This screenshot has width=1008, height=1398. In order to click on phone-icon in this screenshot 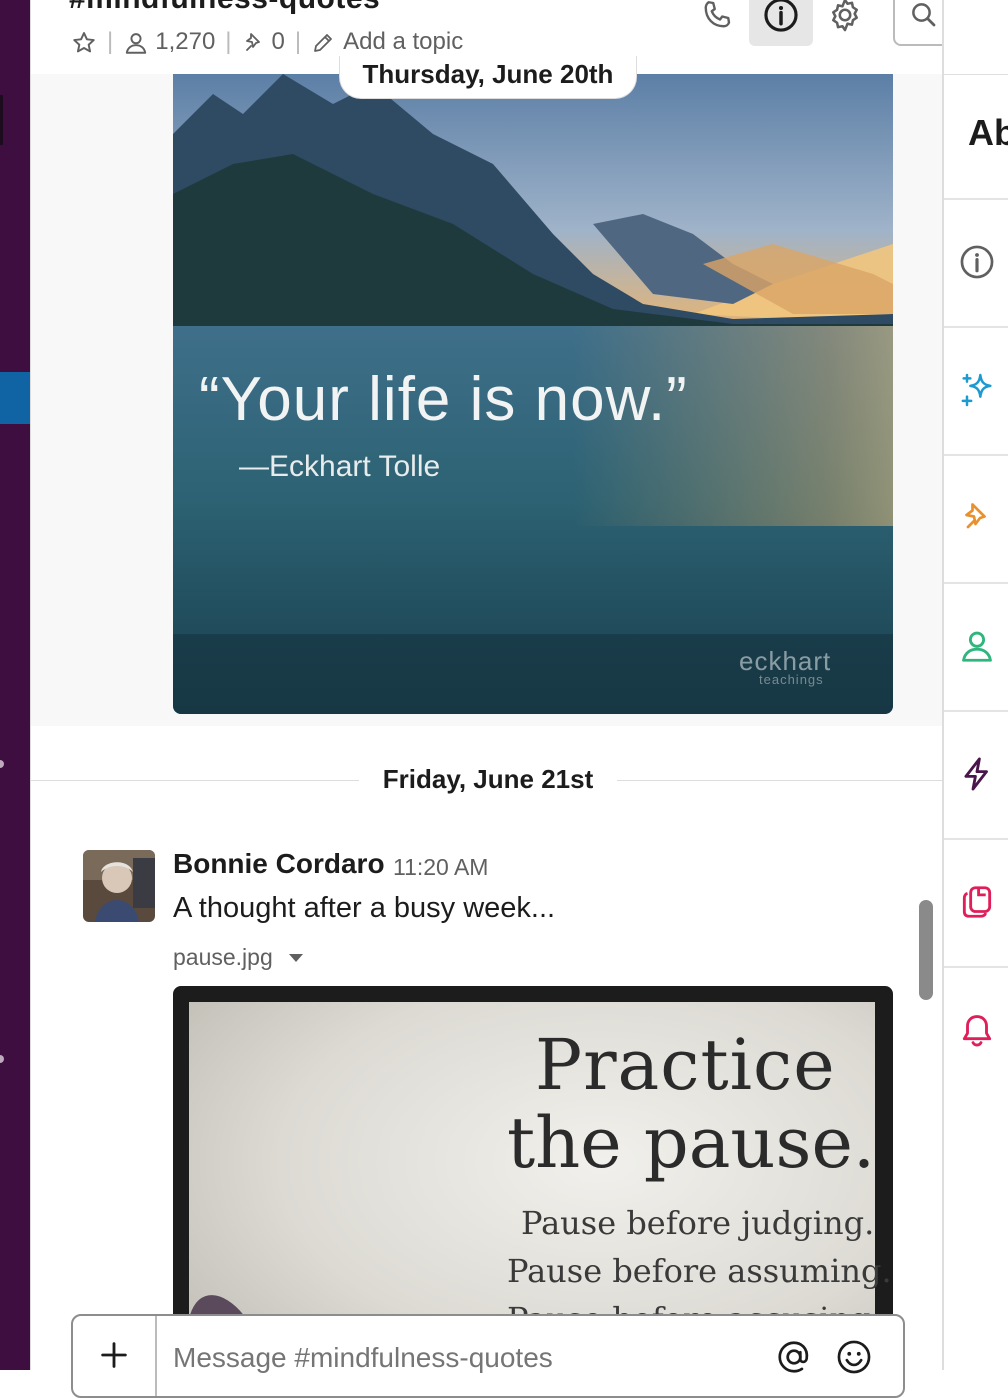, I will do `click(717, 19)`.